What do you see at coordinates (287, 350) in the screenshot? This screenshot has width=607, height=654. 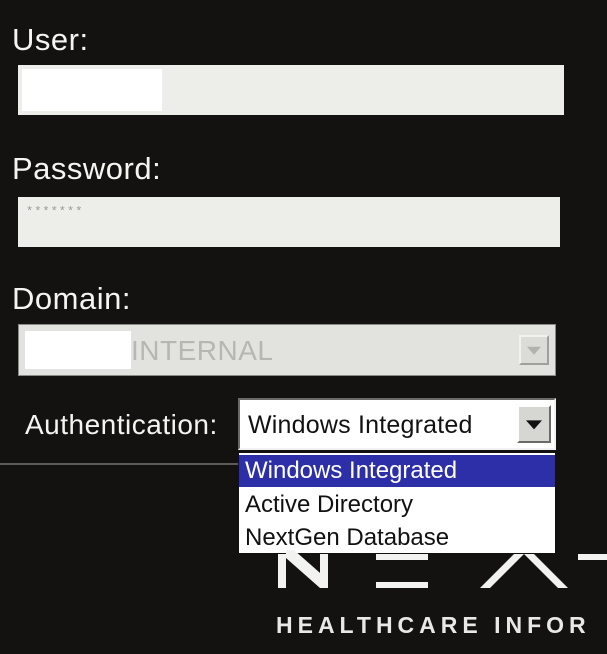 I see `domain-select: INTERNAL` at bounding box center [287, 350].